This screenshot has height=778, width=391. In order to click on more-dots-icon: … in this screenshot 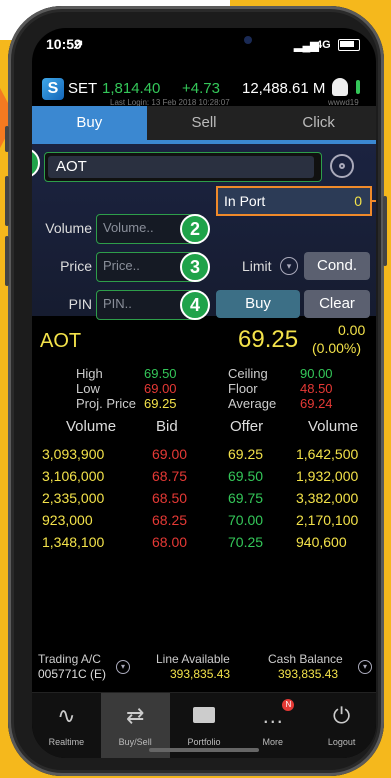, I will do `click(272, 715)`.